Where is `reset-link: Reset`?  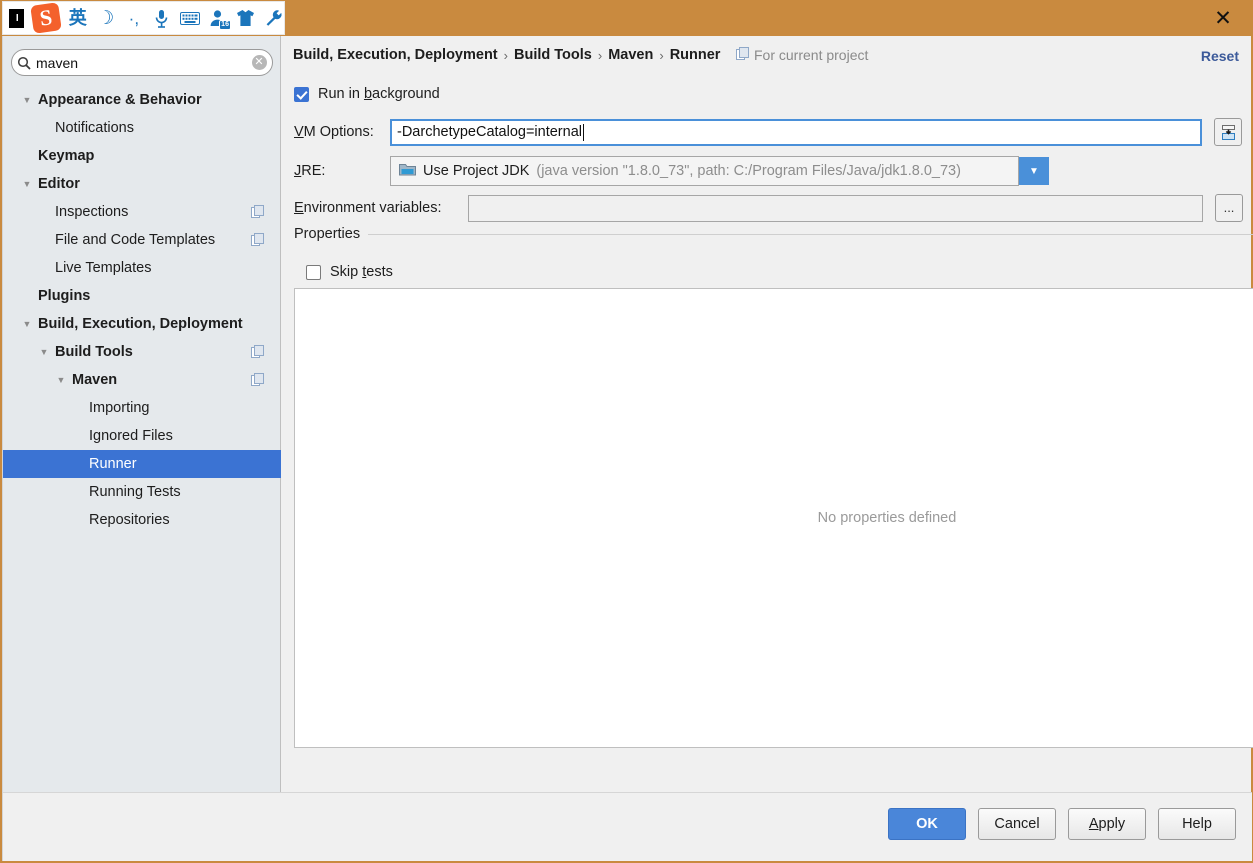 reset-link: Reset is located at coordinates (1220, 56).